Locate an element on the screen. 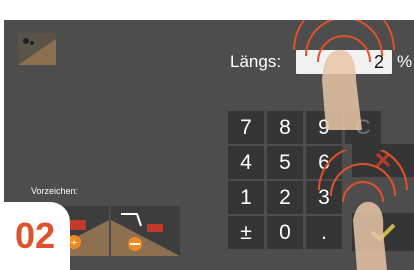  sign-minus-button is located at coordinates (145, 231).